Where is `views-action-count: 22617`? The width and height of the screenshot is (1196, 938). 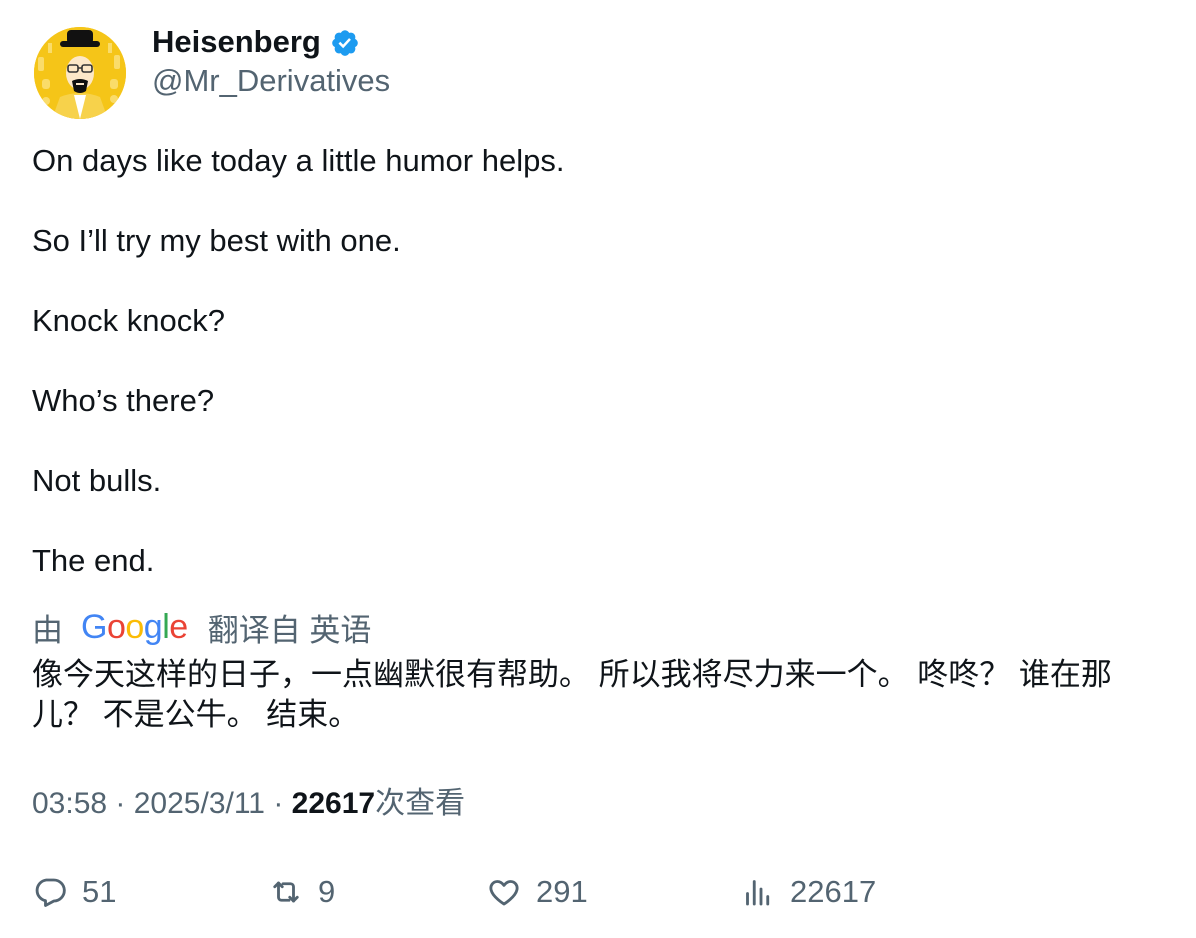
views-action-count: 22617 is located at coordinates (833, 891).